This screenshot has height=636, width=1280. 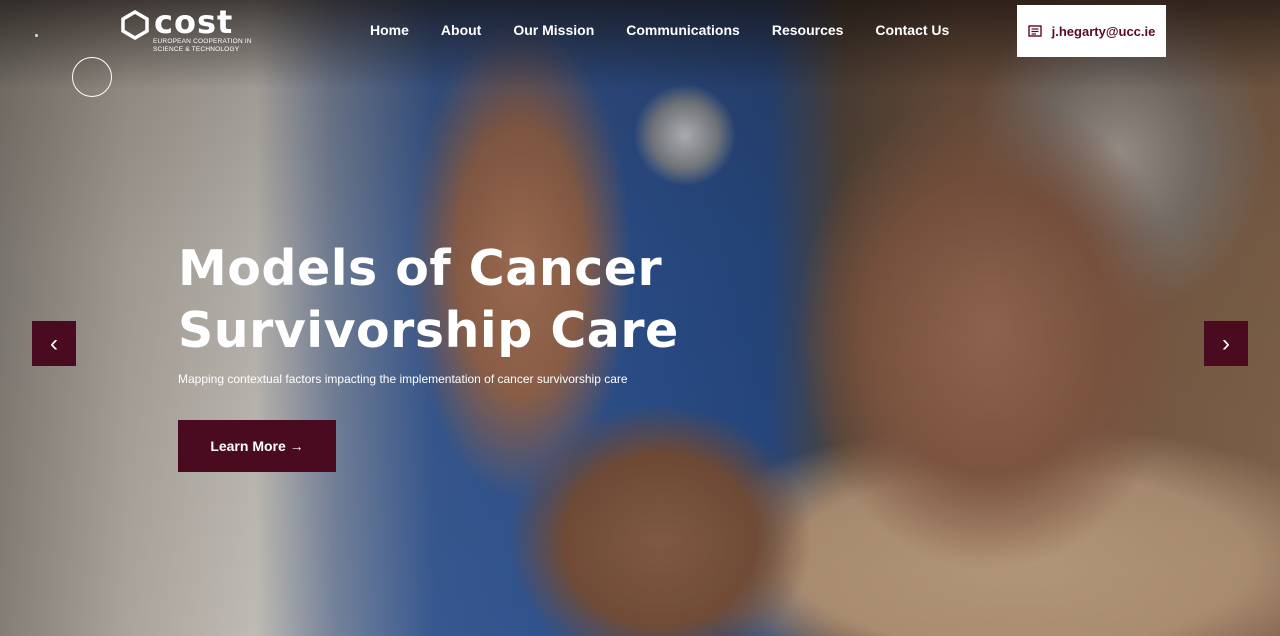 I want to click on decorative-dot, so click(x=36, y=35).